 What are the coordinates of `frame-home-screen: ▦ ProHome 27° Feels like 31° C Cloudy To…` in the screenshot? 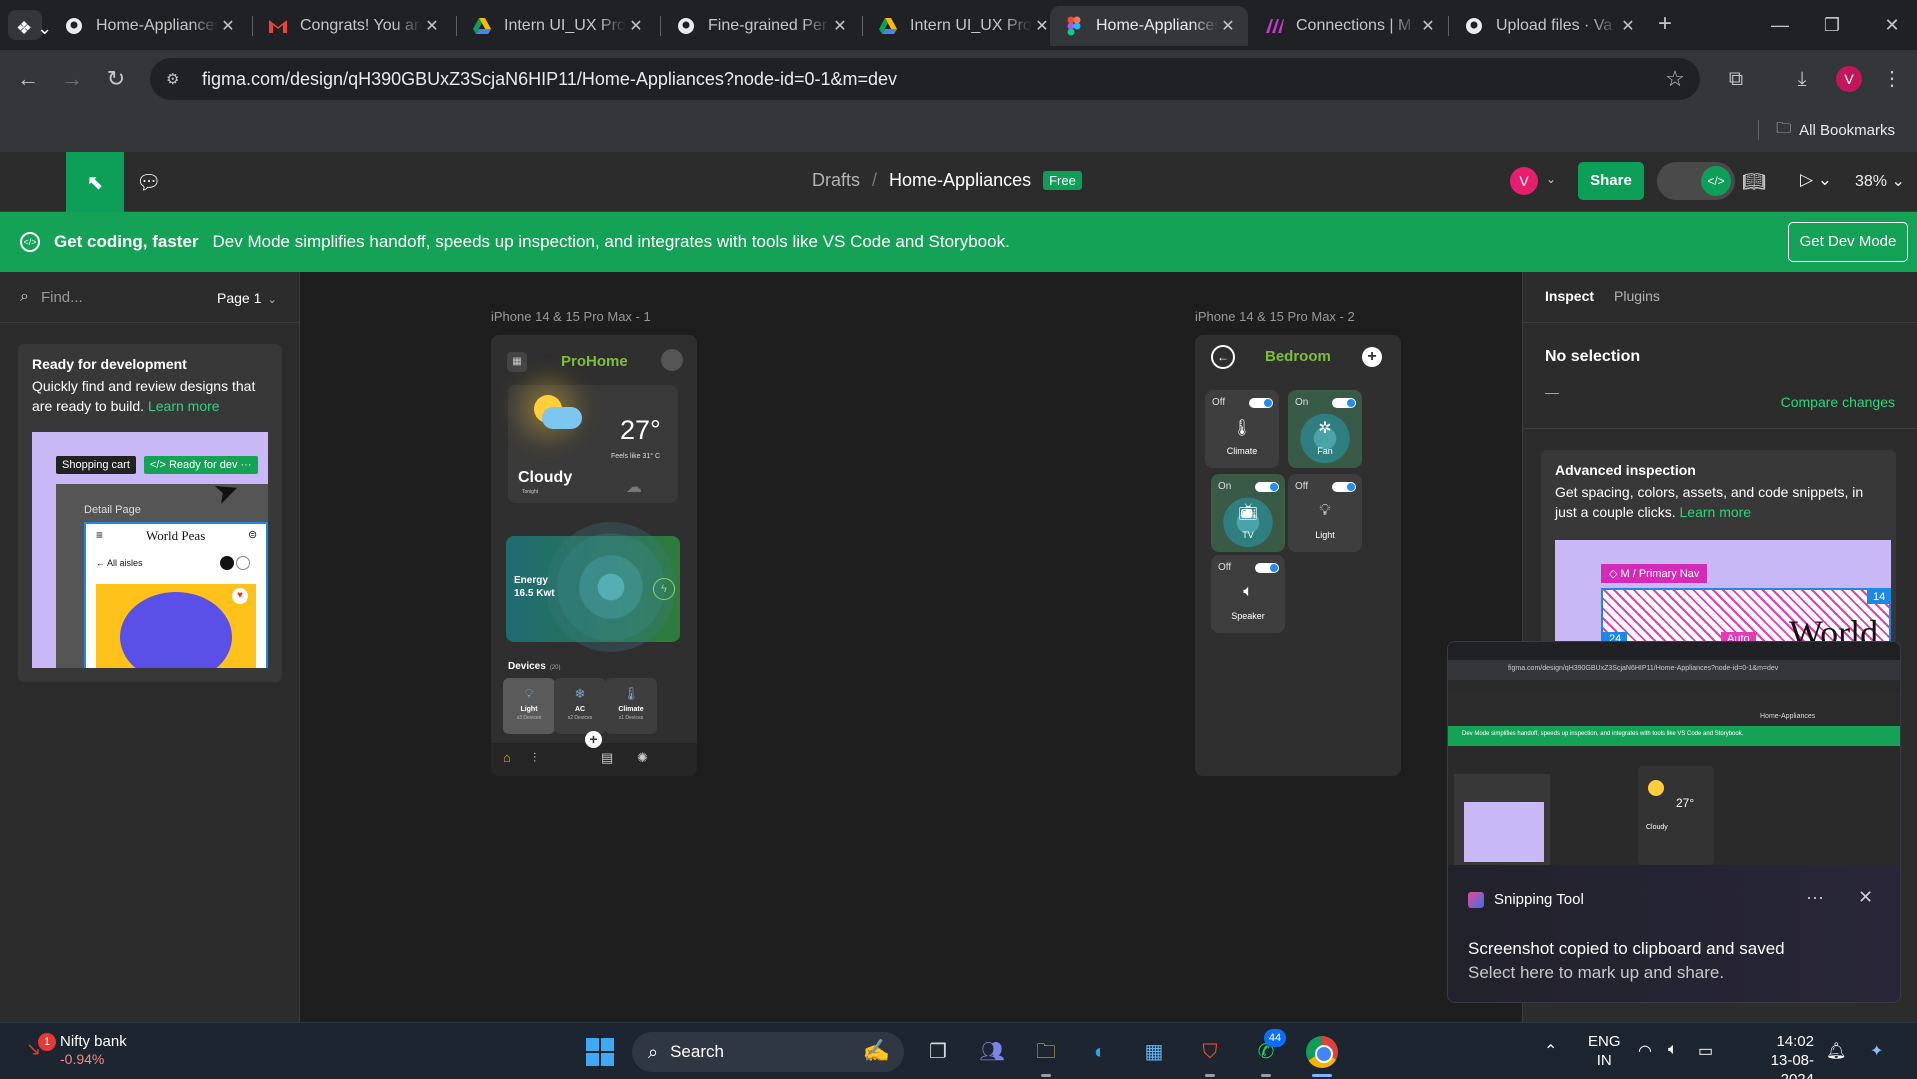 It's located at (594, 555).